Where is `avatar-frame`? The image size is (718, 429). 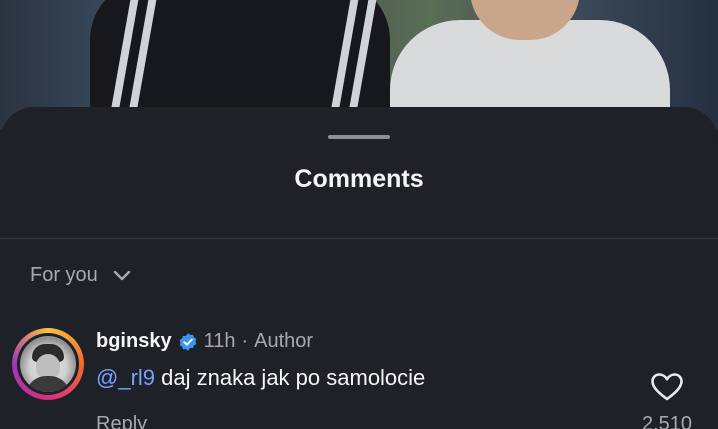
avatar-frame is located at coordinates (48, 364).